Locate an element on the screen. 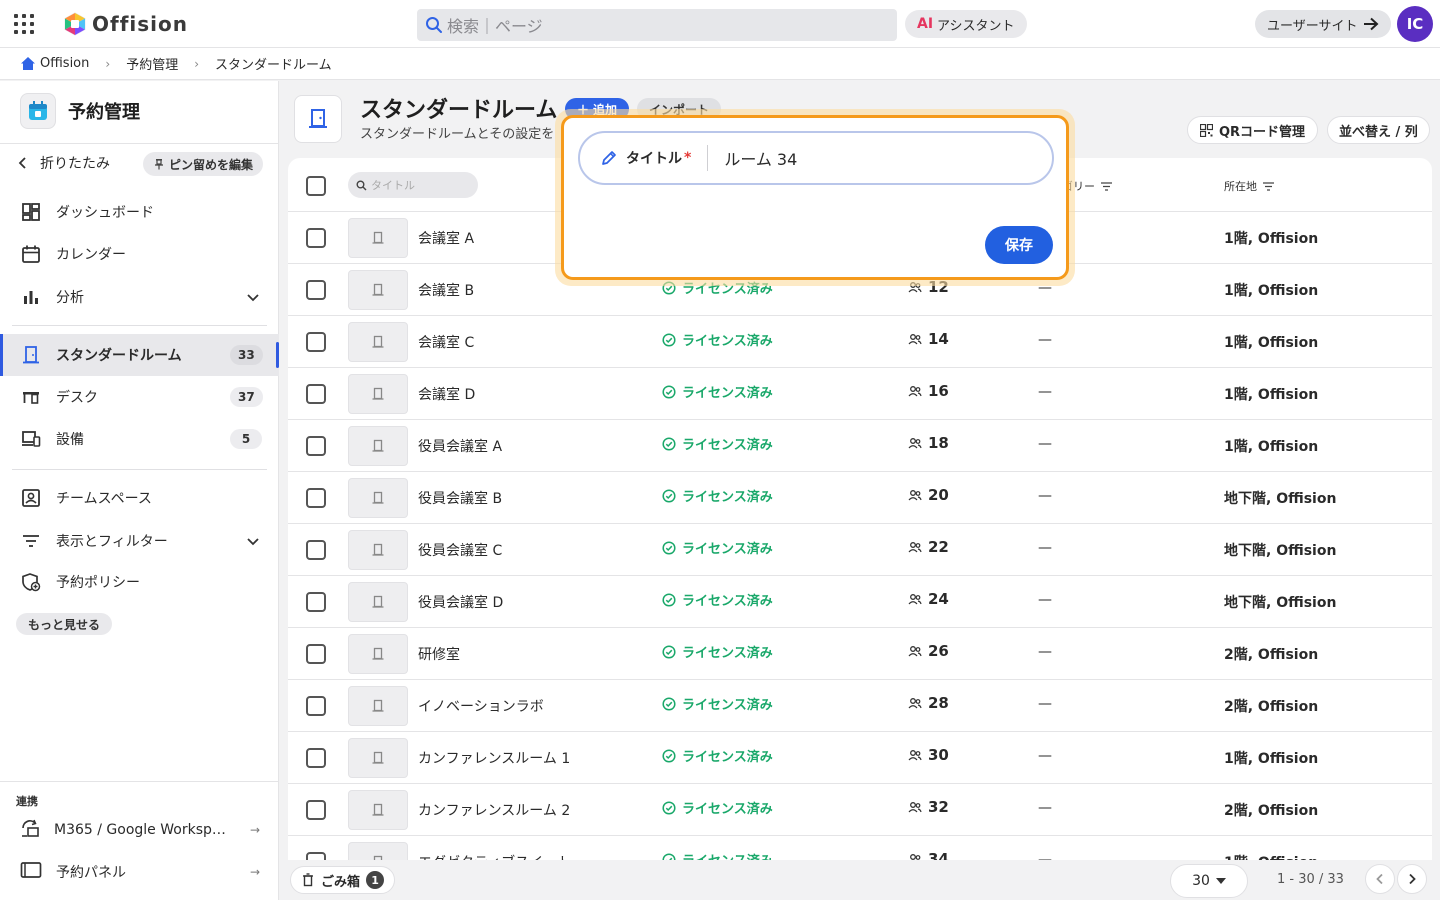 This screenshot has height=900, width=1440. table-row: イノベーションラボ ライセンス済み 28 — 2階, Offision is located at coordinates (860, 706).